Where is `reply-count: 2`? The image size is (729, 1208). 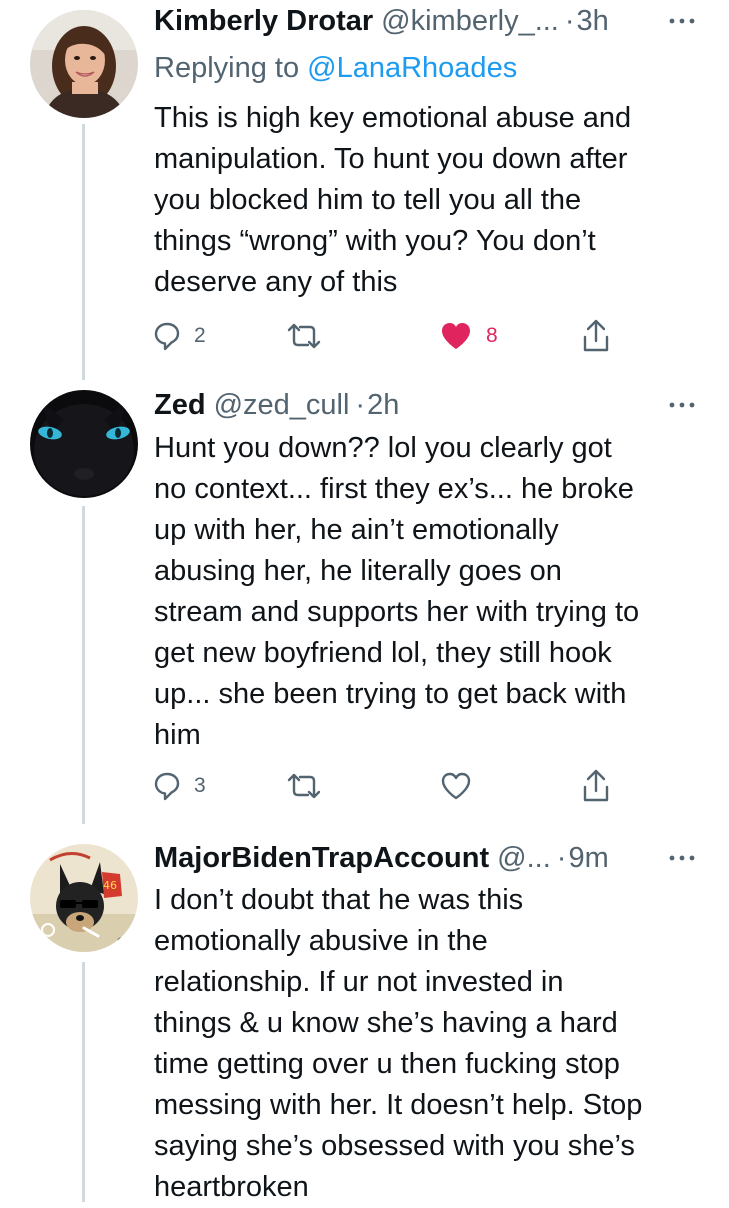 reply-count: 2 is located at coordinates (200, 335).